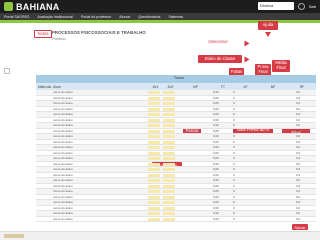  I want to click on col-av1: AV1, so click(155, 86).